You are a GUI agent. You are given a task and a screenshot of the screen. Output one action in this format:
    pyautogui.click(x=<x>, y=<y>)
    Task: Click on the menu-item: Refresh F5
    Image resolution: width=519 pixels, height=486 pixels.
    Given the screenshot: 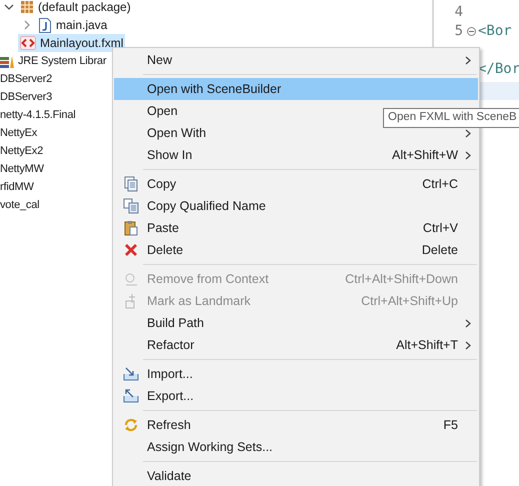 What is the action you would take?
    pyautogui.click(x=296, y=425)
    